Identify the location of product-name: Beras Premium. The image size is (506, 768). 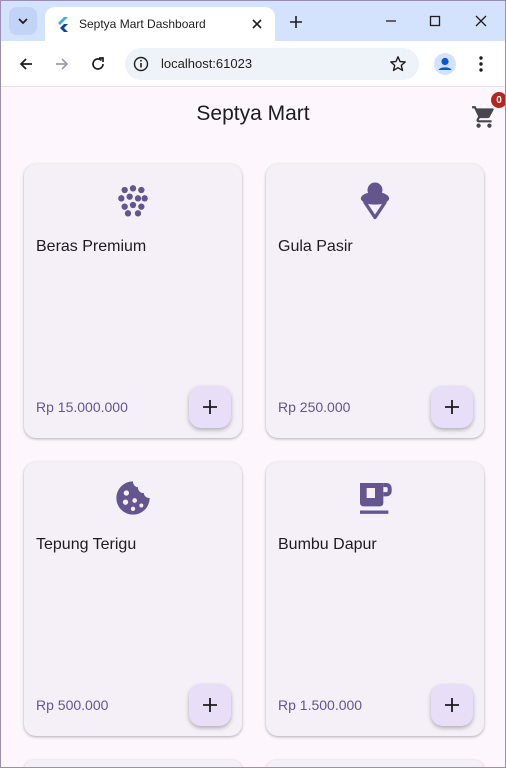
(91, 246).